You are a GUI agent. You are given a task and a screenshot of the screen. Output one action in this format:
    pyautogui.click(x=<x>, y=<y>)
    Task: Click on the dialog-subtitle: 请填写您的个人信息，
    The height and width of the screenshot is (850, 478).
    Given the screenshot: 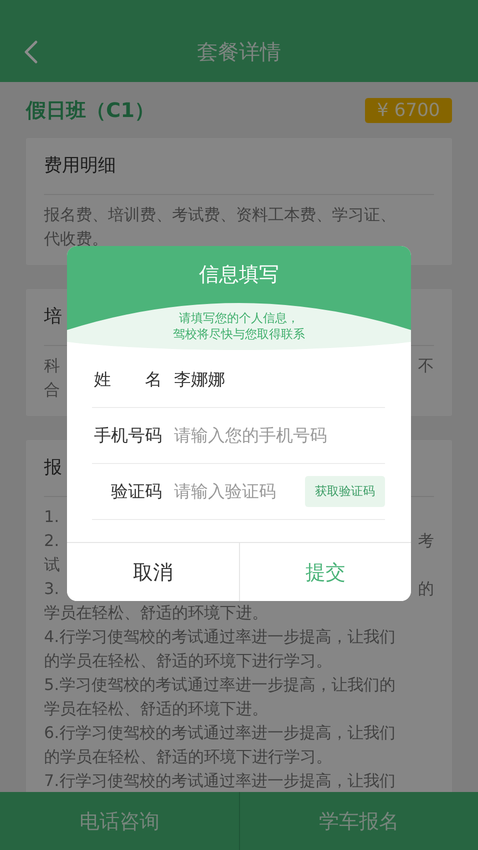 What is the action you would take?
    pyautogui.click(x=239, y=318)
    